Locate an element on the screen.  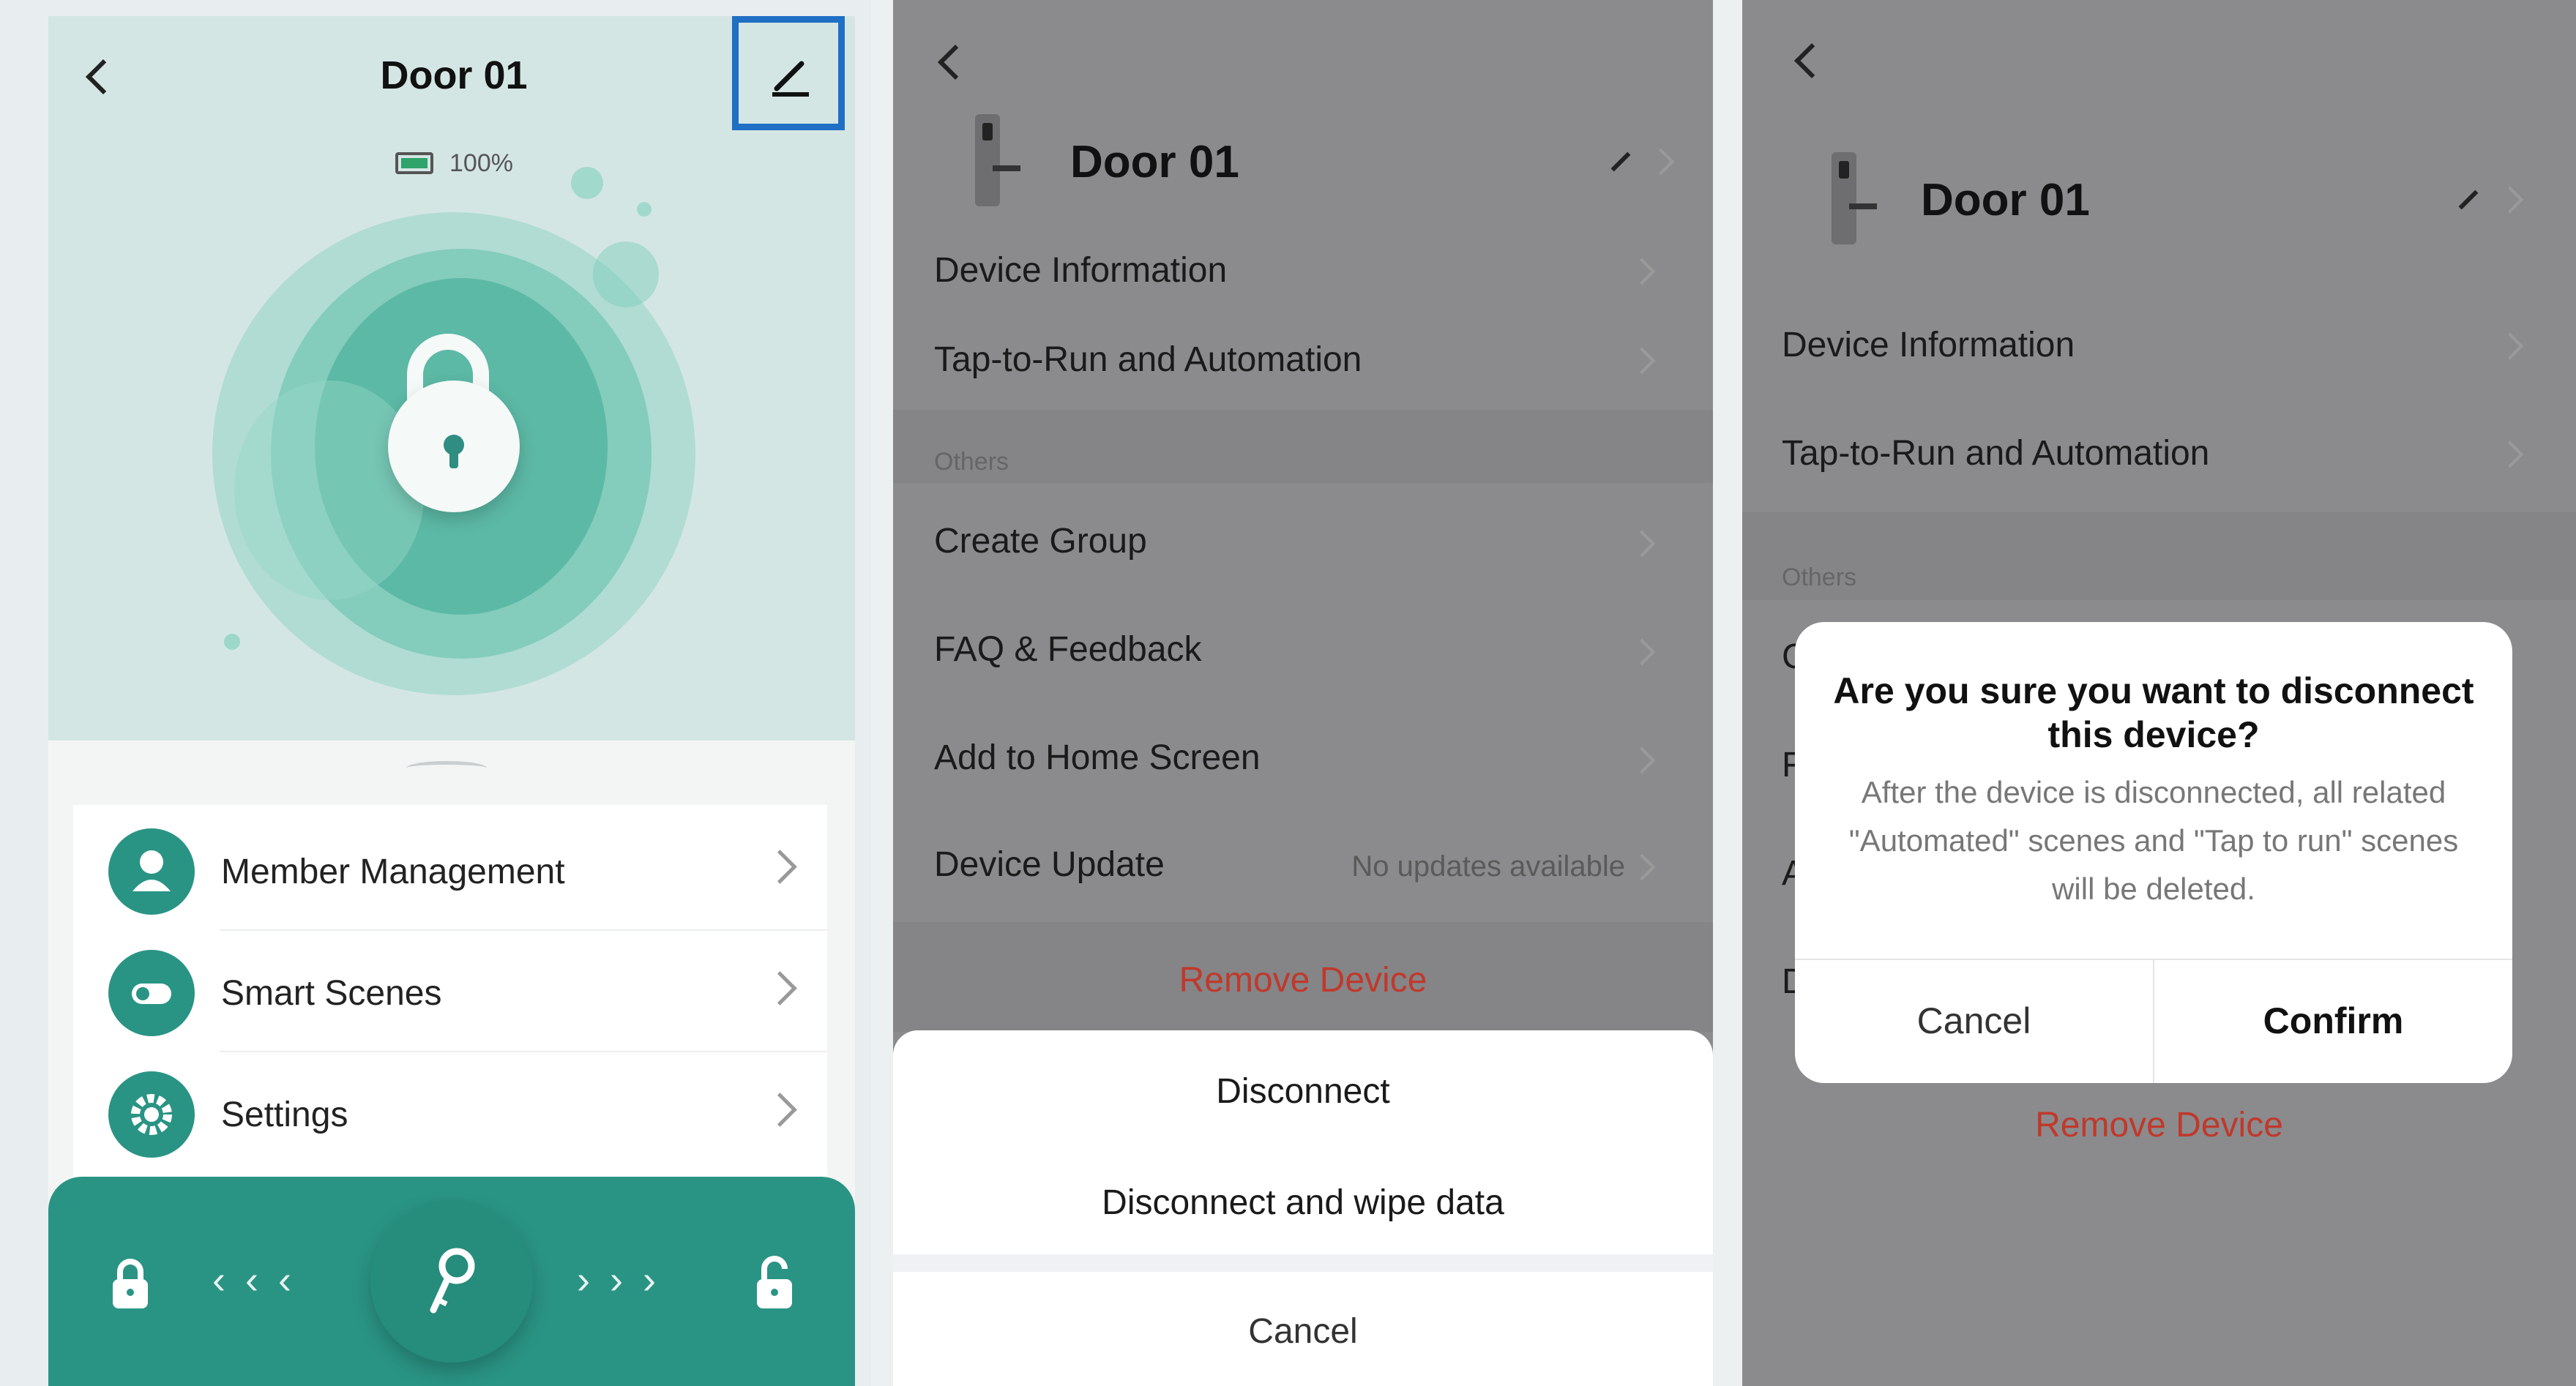
row-device-update: Device Update No updates available is located at coordinates (1303, 869).